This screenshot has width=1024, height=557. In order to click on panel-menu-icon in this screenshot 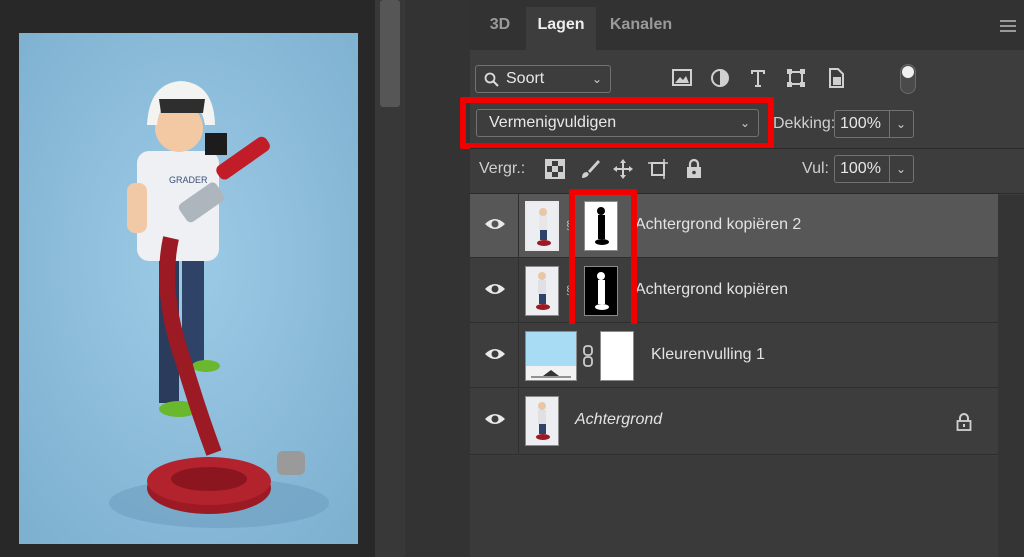, I will do `click(1008, 26)`.